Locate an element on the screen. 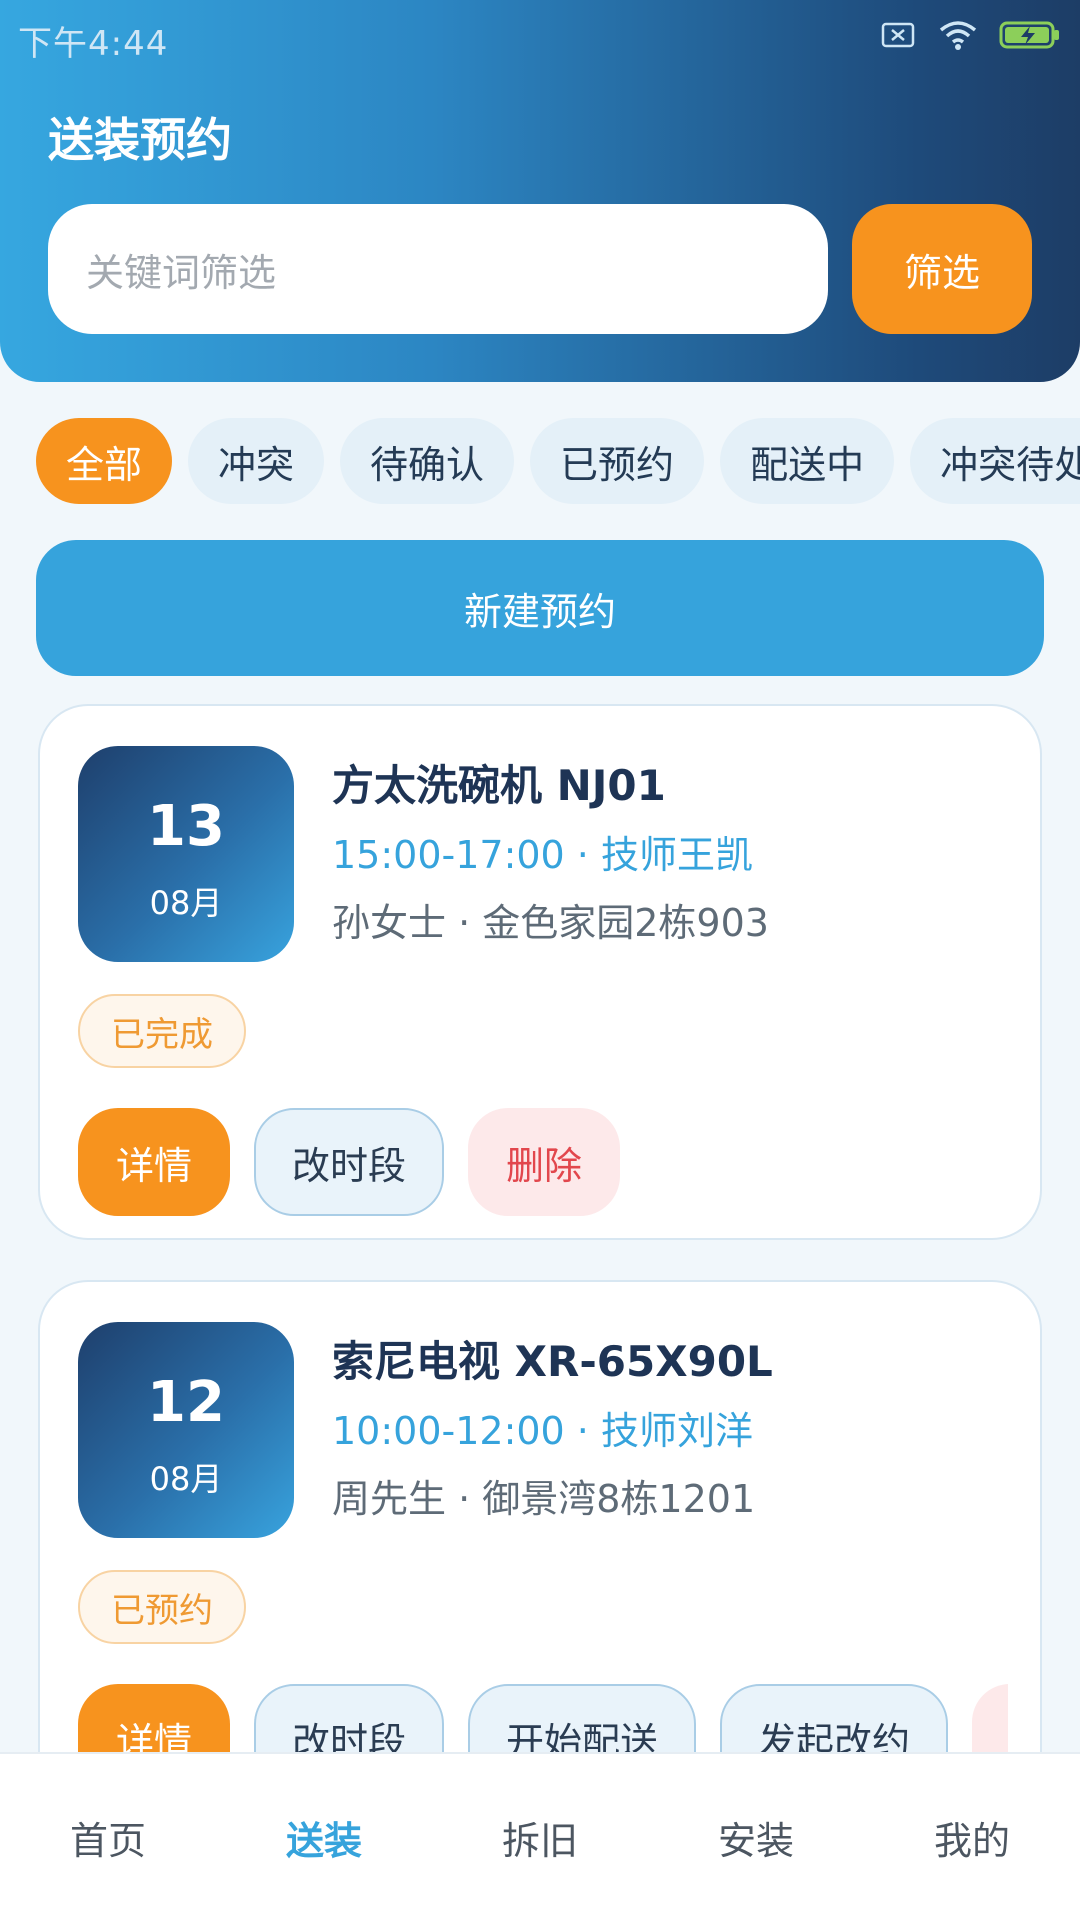 The image size is (1080, 1920). date-day: 13 is located at coordinates (186, 826).